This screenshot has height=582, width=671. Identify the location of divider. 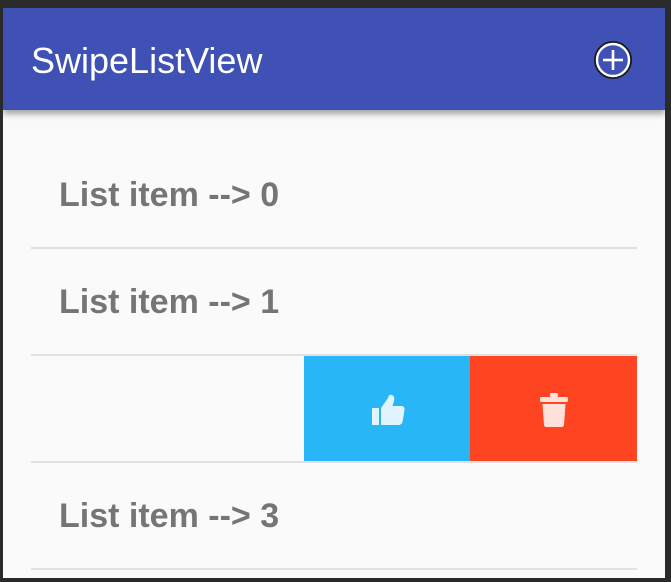
(334, 569).